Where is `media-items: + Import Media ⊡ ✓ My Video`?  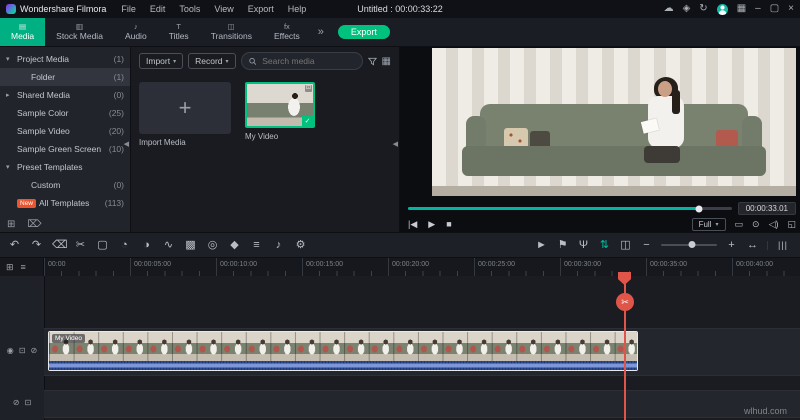 media-items: + Import Media ⊡ ✓ My Video is located at coordinates (265, 114).